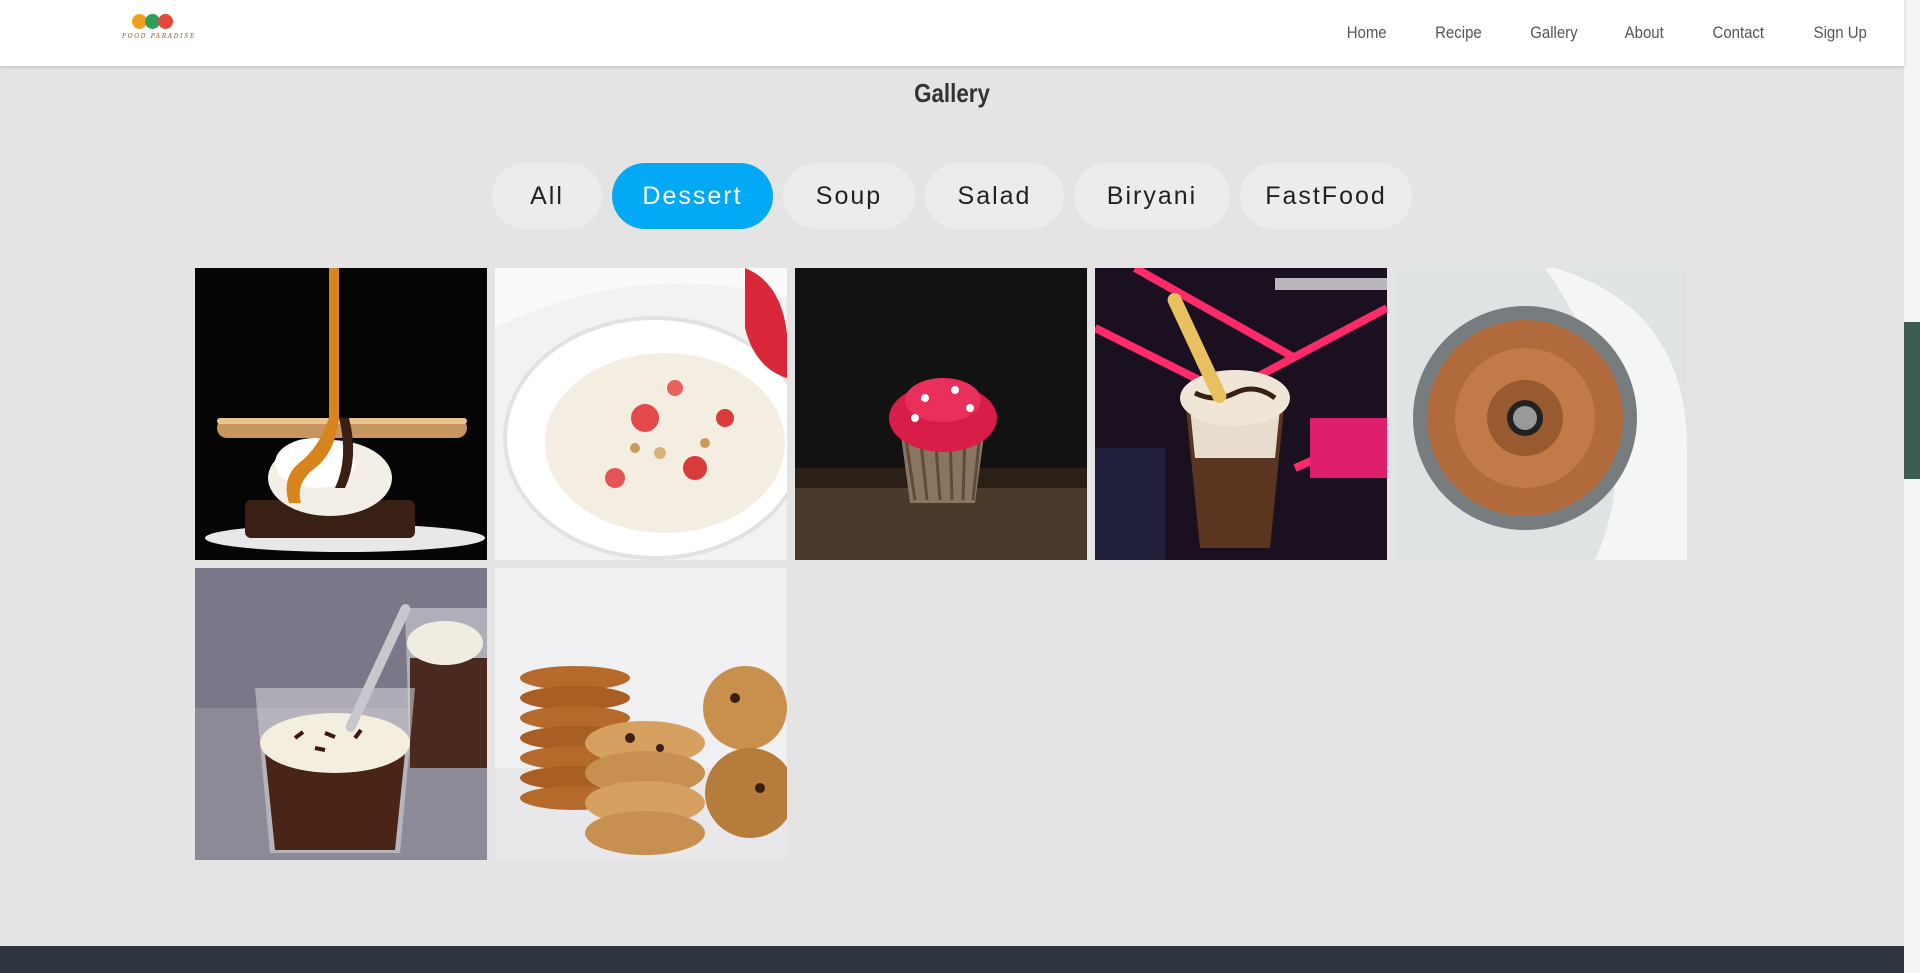 This screenshot has width=1920, height=973. I want to click on gallery-image-milkshake, so click(1241, 414).